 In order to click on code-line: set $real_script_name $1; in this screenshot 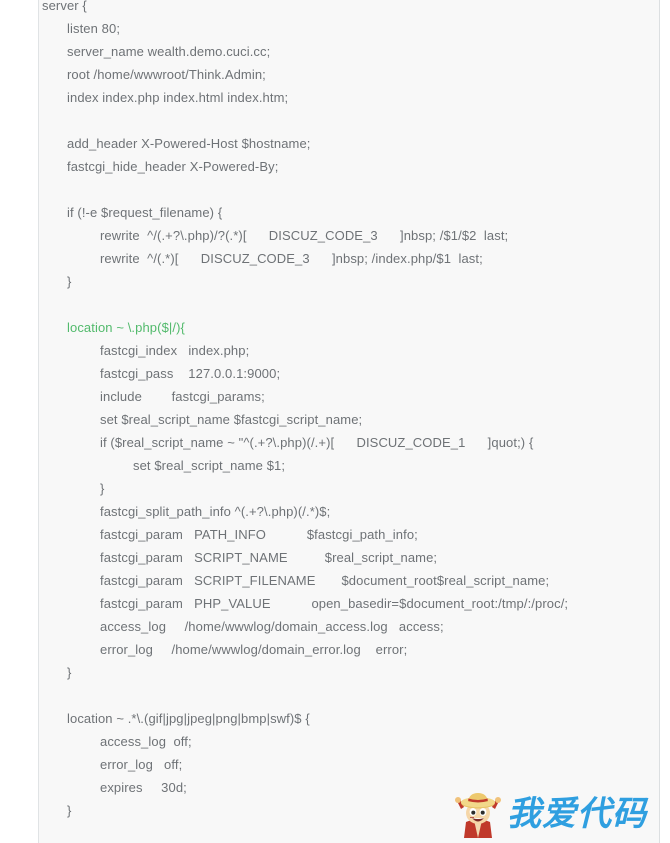, I will do `click(209, 465)`.